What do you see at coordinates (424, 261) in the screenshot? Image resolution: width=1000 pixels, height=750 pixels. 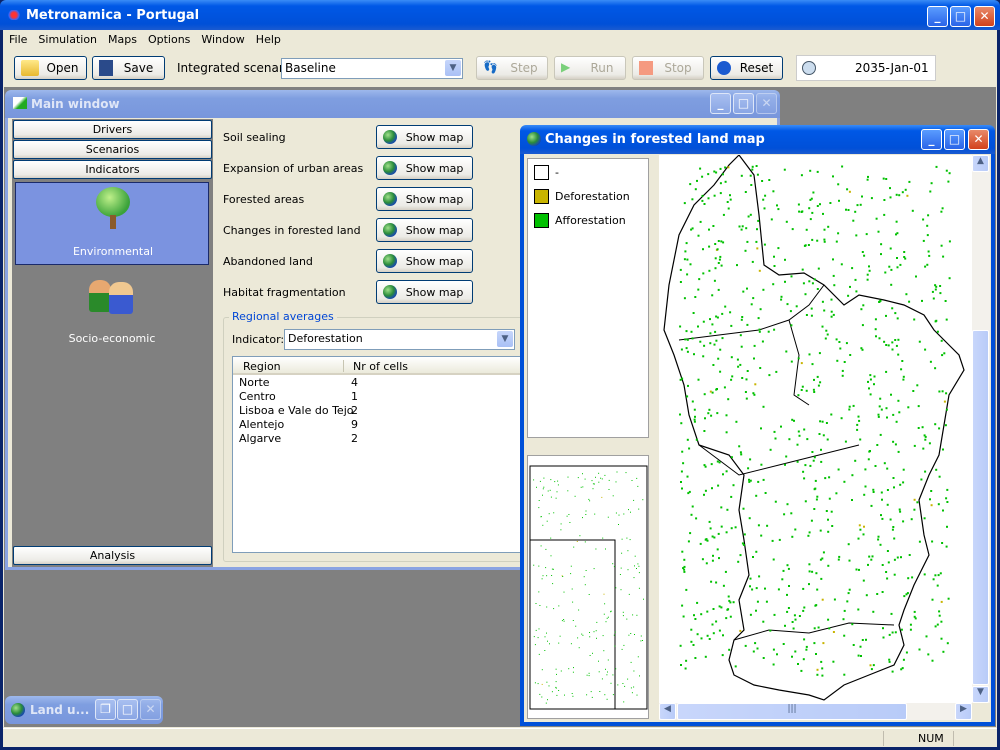 I see `show-map-abandoned-land: Show map` at bounding box center [424, 261].